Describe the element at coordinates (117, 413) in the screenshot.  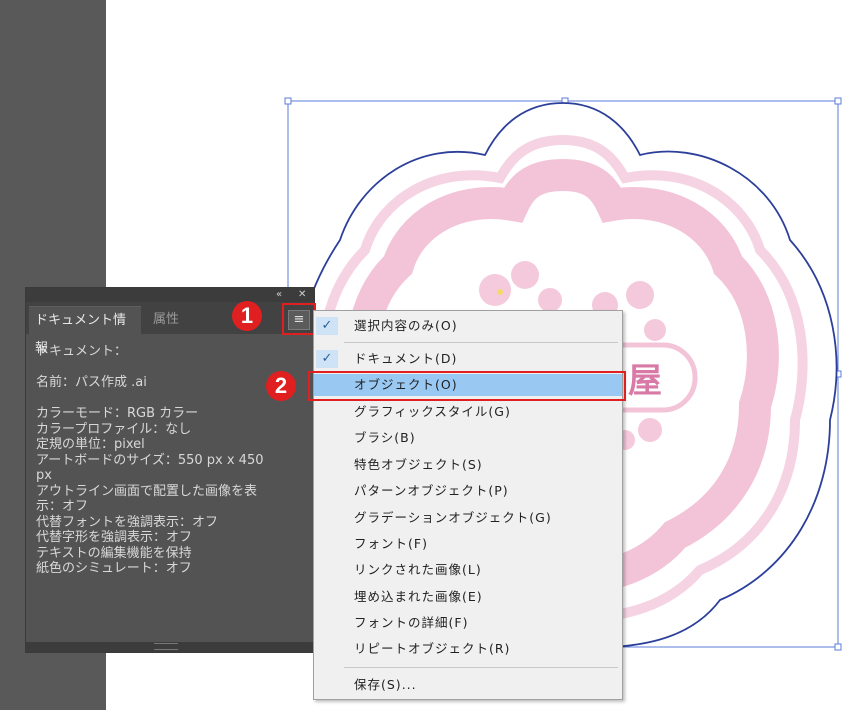
I see `info-line: カラーモード：RGB カラー` at that location.